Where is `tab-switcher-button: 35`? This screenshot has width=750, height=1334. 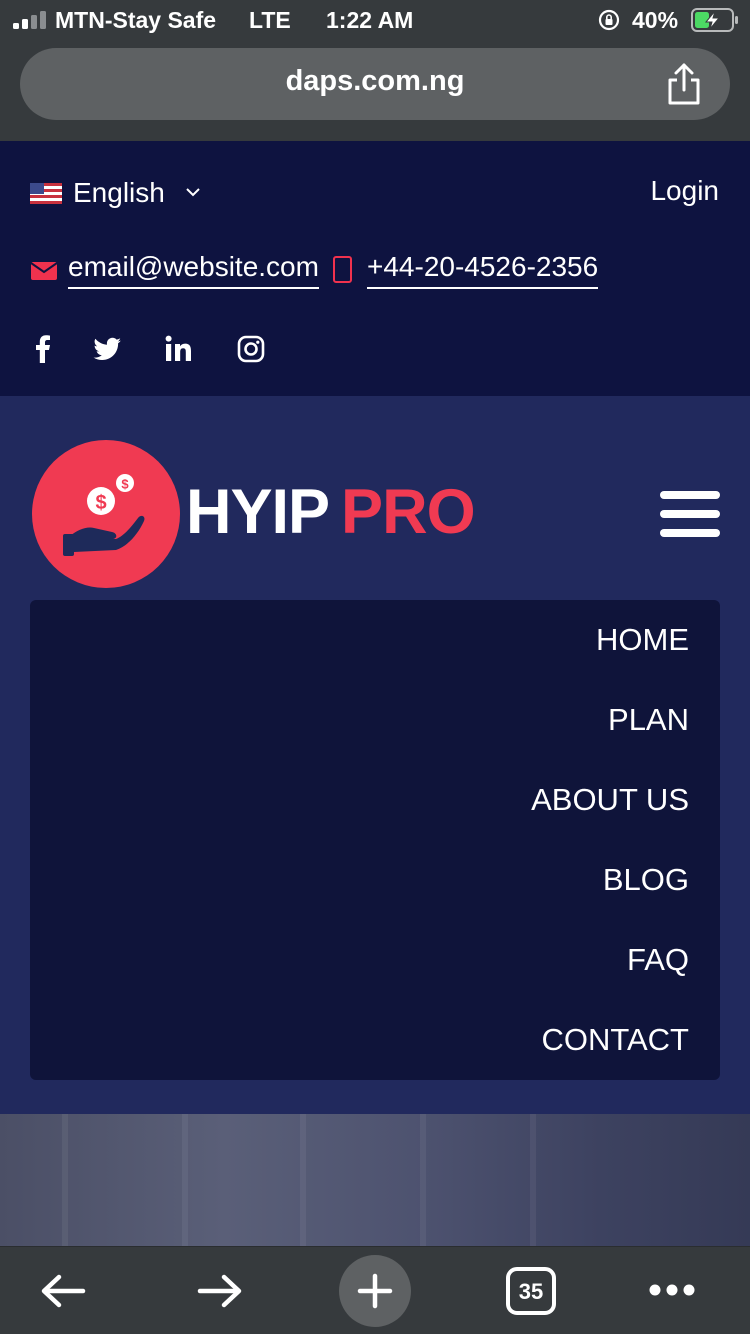 tab-switcher-button: 35 is located at coordinates (531, 1291).